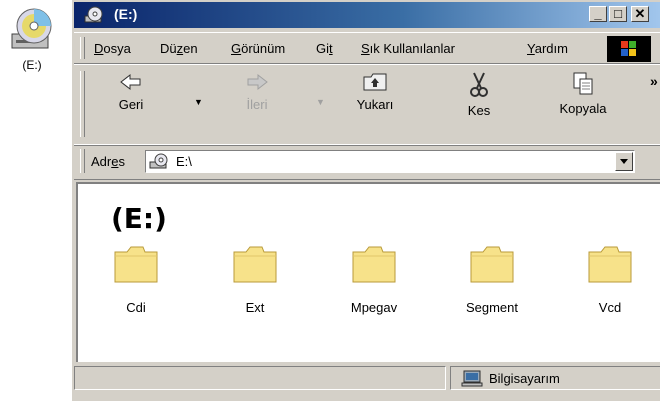 The height and width of the screenshot is (401, 660). Describe the element at coordinates (324, 48) in the screenshot. I see `menu-git: Git` at that location.